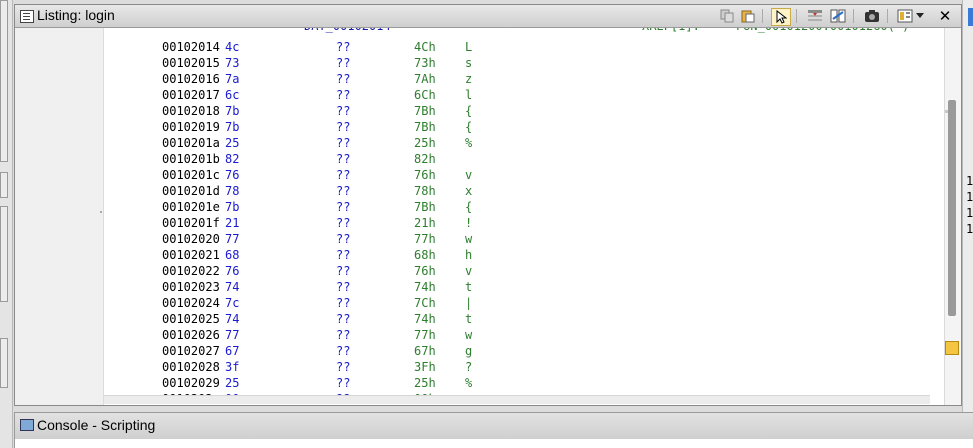 Image resolution: width=973 pixels, height=448 pixels. Describe the element at coordinates (748, 16) in the screenshot. I see `paste-icon` at that location.